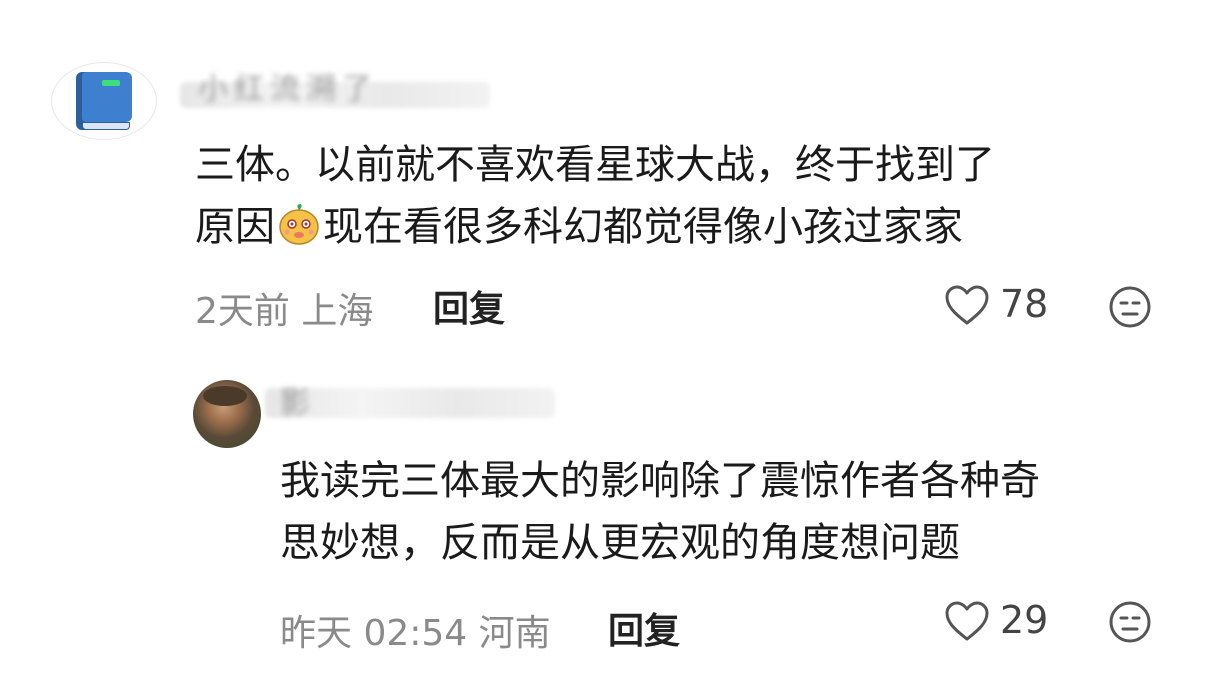  What do you see at coordinates (415, 633) in the screenshot?
I see `comment-2-meta: 昨天 02:54 河南` at bounding box center [415, 633].